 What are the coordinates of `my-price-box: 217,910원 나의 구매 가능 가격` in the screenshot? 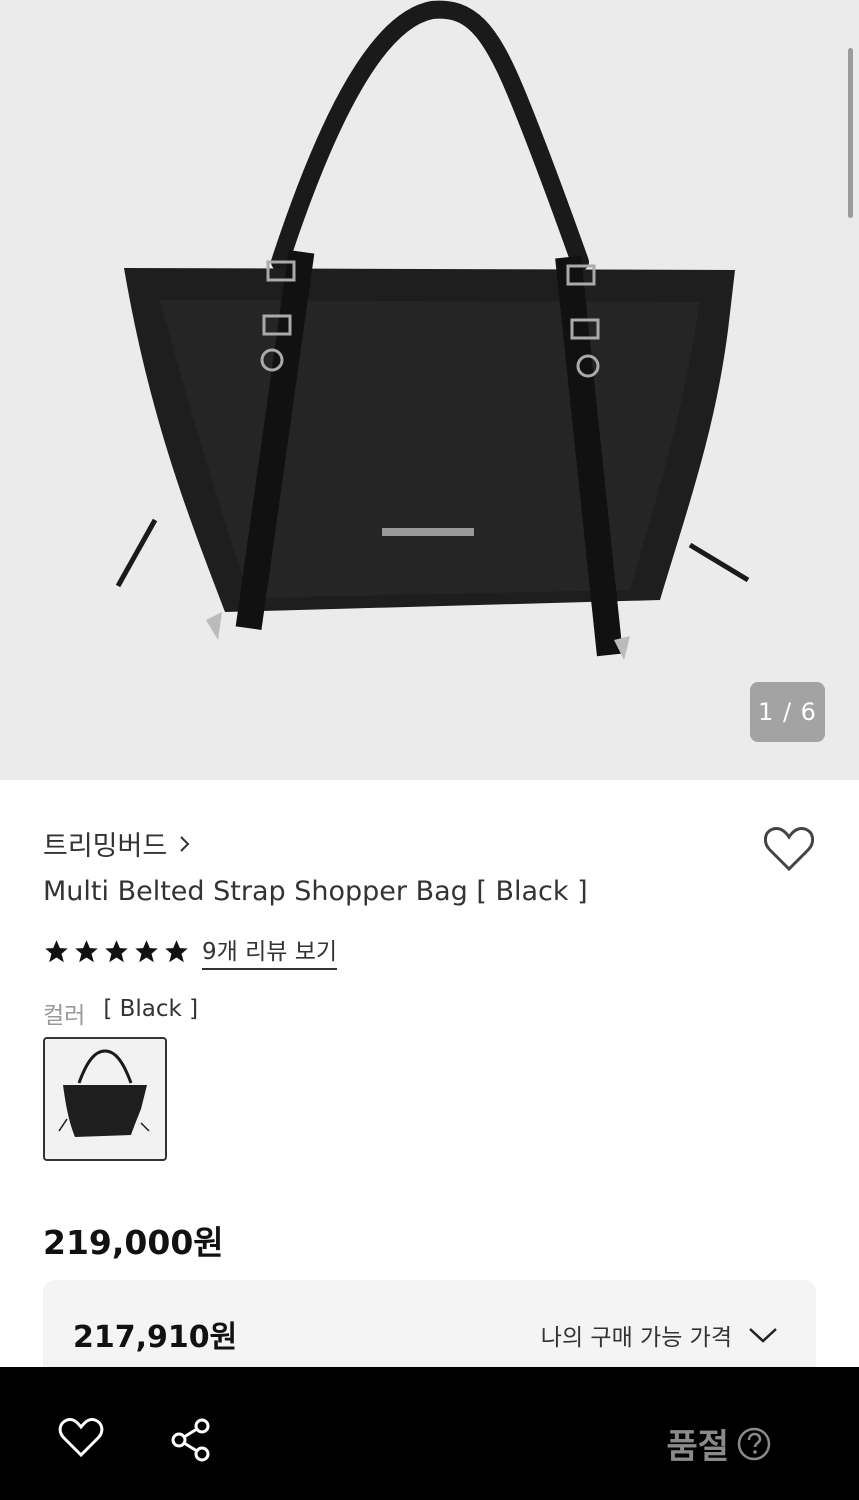 It's located at (429, 1330).